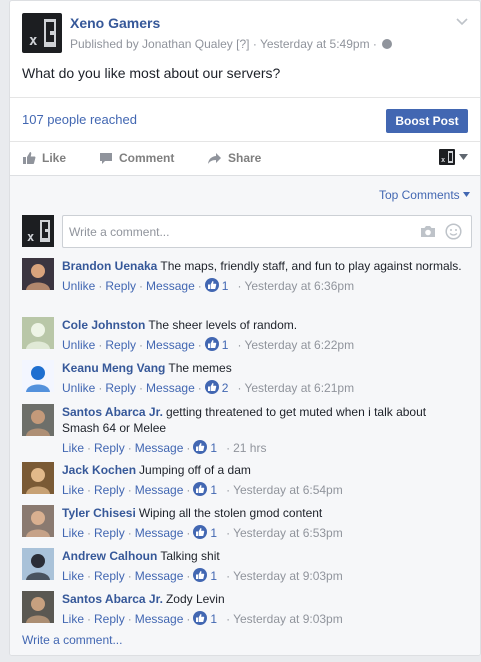 The width and height of the screenshot is (481, 662). Describe the element at coordinates (225, 388) in the screenshot. I see `like-count: 2` at that location.